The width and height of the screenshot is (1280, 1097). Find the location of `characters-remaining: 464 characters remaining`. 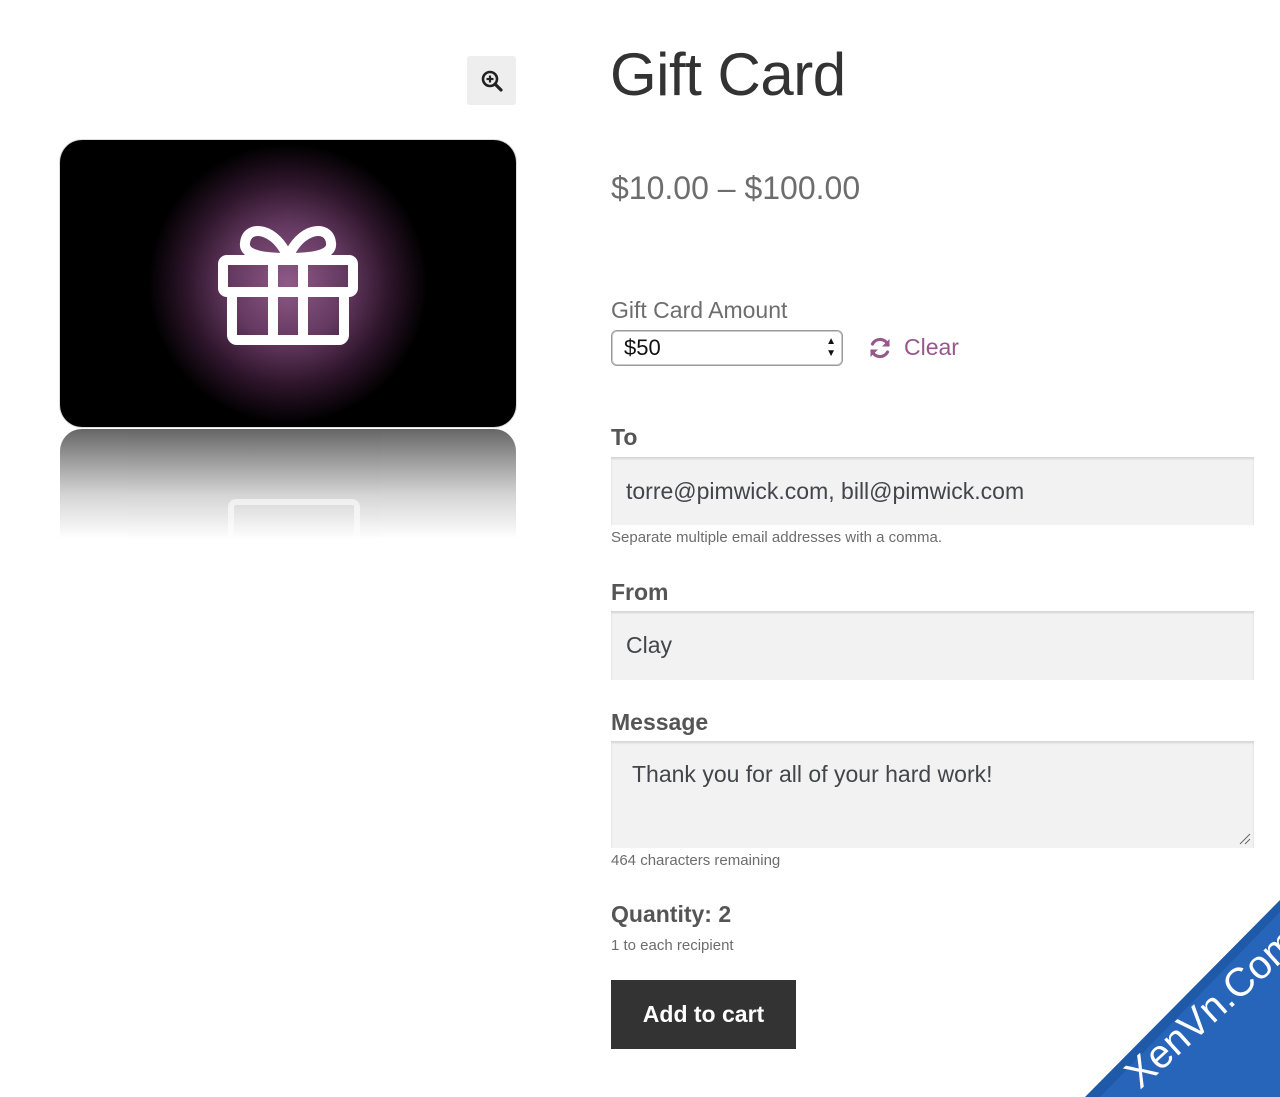

characters-remaining: 464 characters remaining is located at coordinates (696, 860).